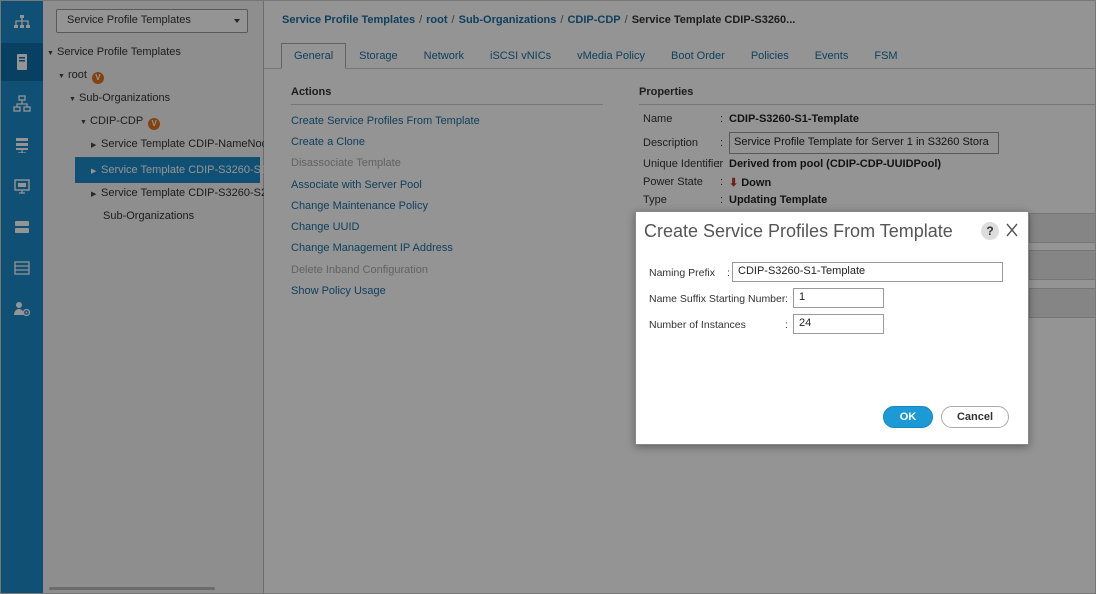  I want to click on instances-input: 24, so click(838, 324).